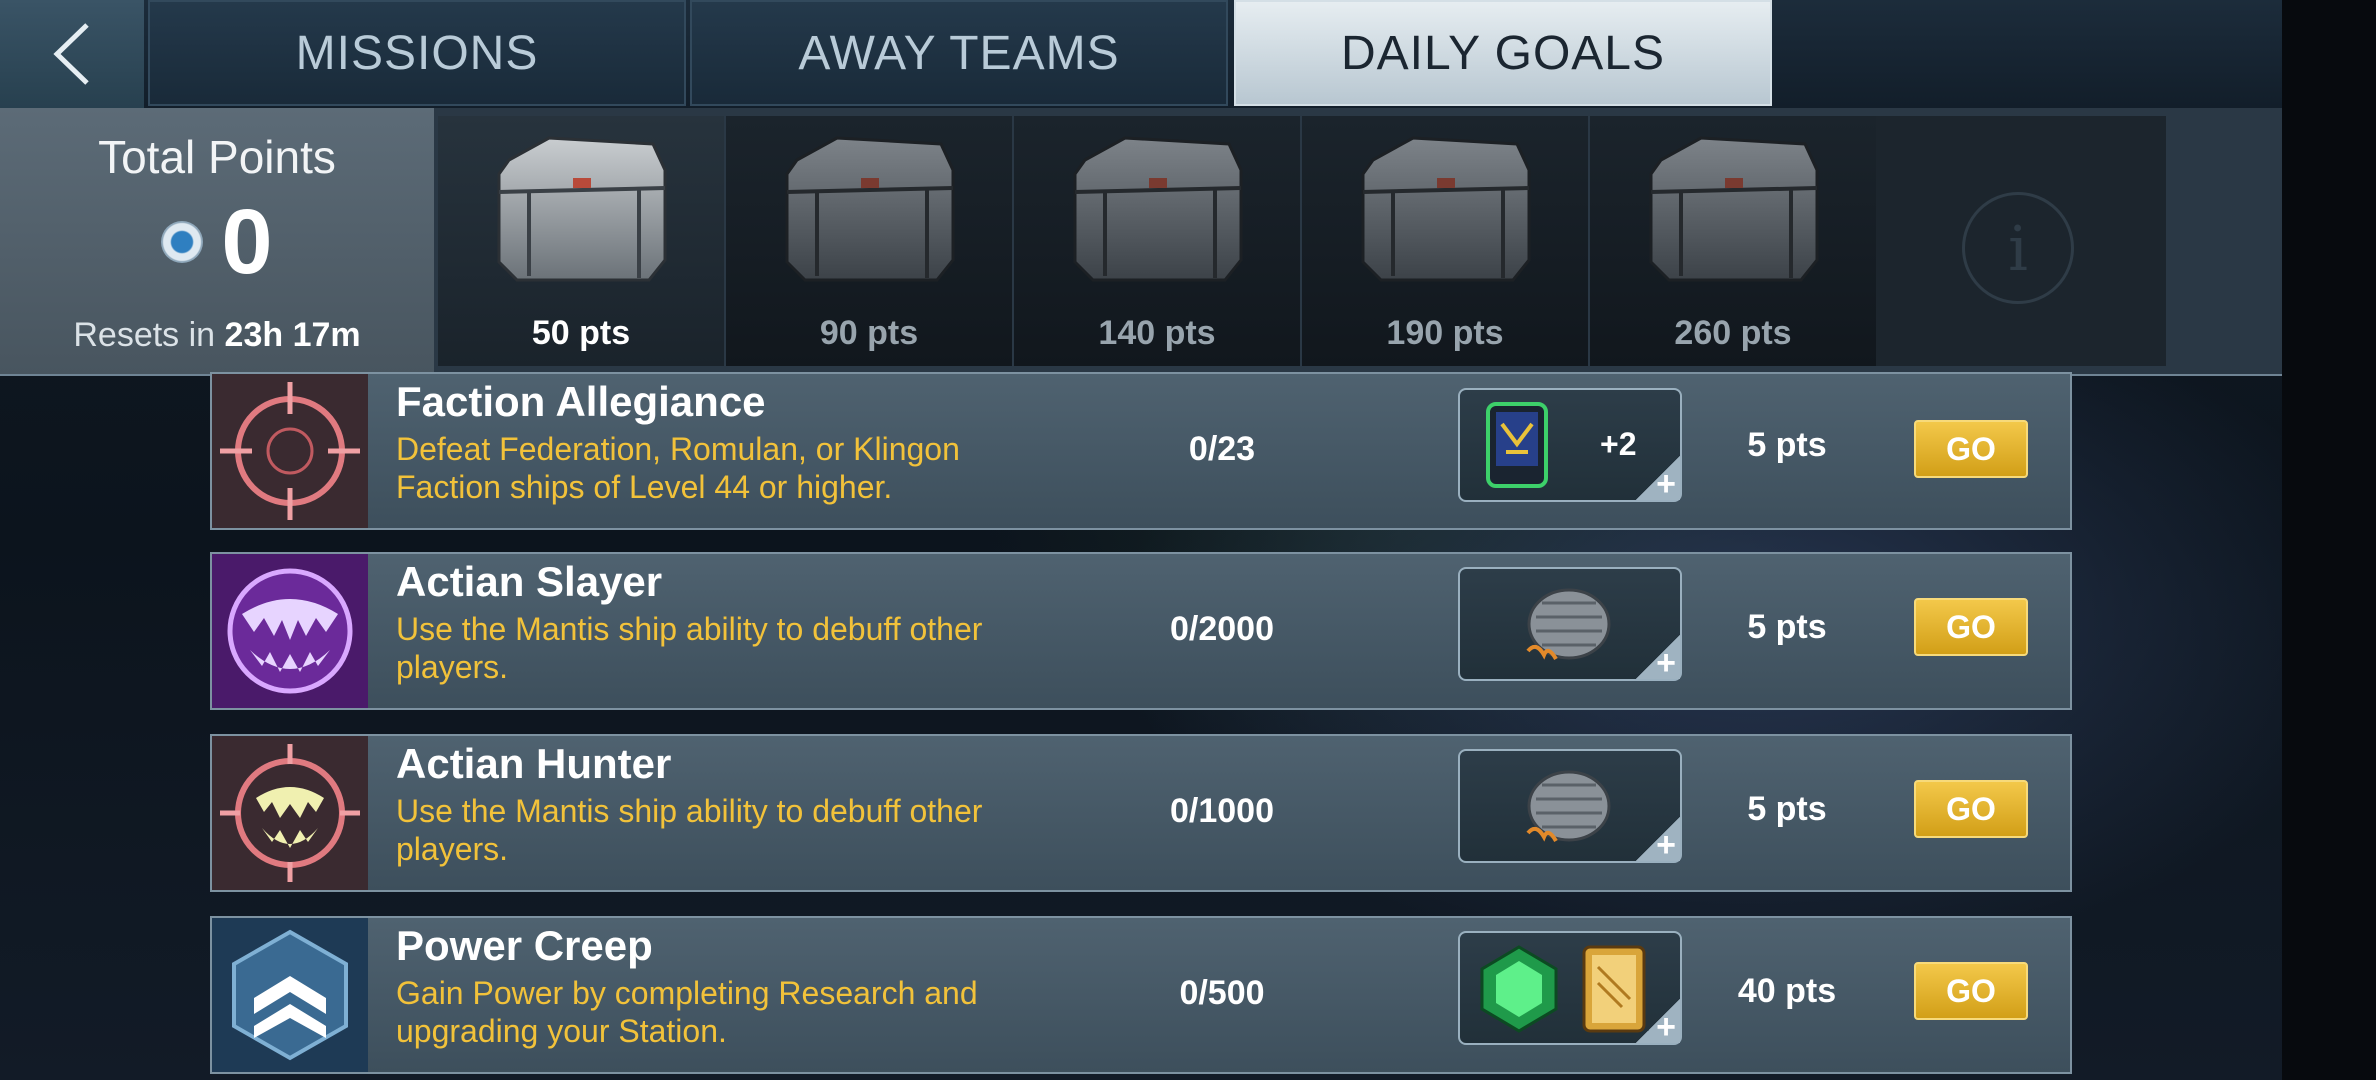 The image size is (2376, 1080). What do you see at coordinates (524, 945) in the screenshot?
I see `goal-title: Power Creep` at bounding box center [524, 945].